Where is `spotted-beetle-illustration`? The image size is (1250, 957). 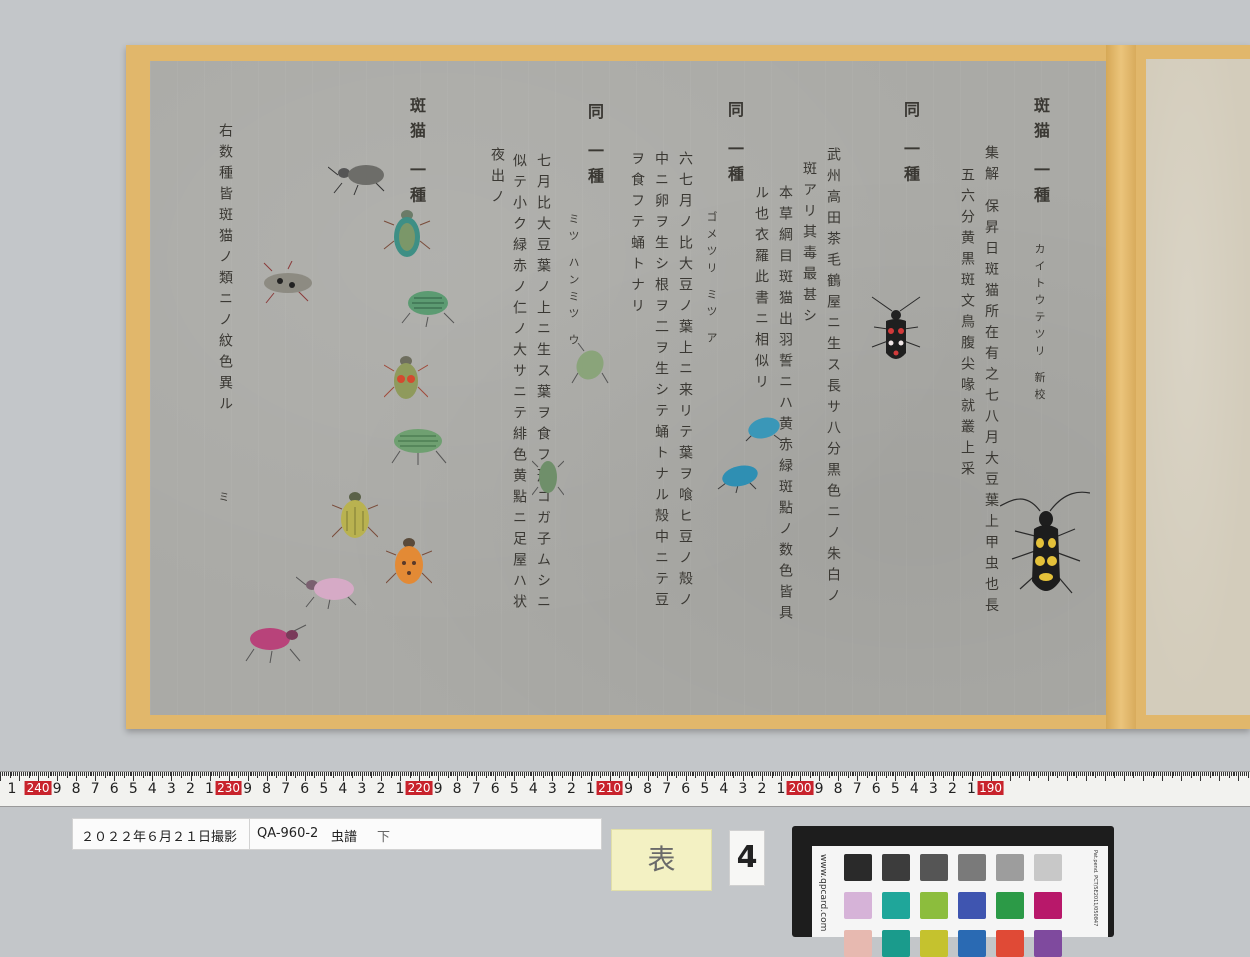 spotted-beetle-illustration is located at coordinates (288, 283).